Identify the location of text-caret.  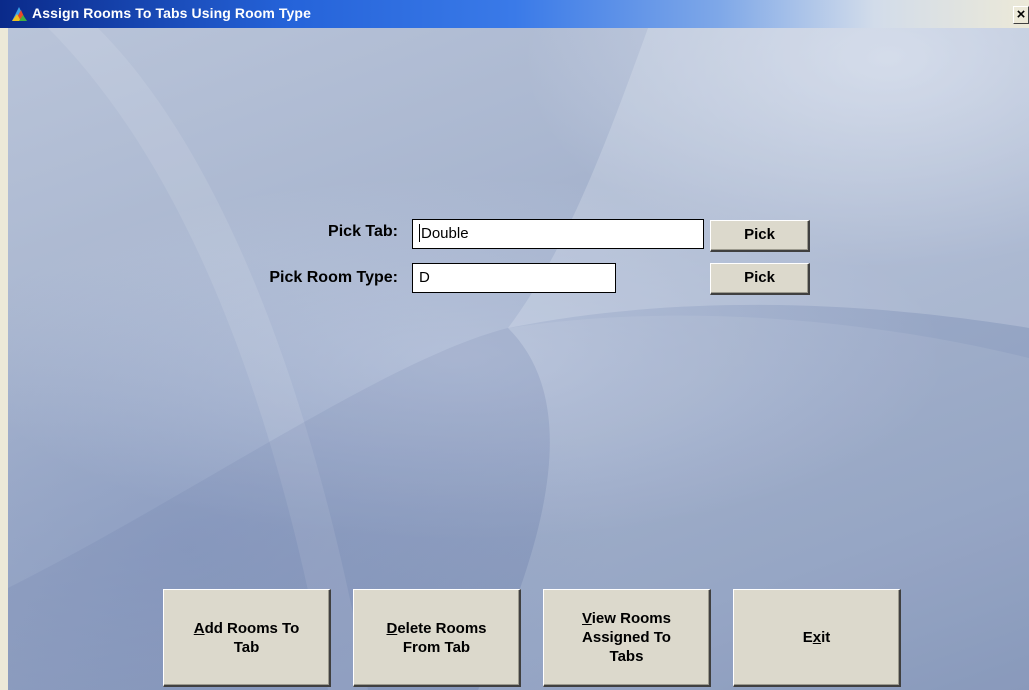
(419, 233).